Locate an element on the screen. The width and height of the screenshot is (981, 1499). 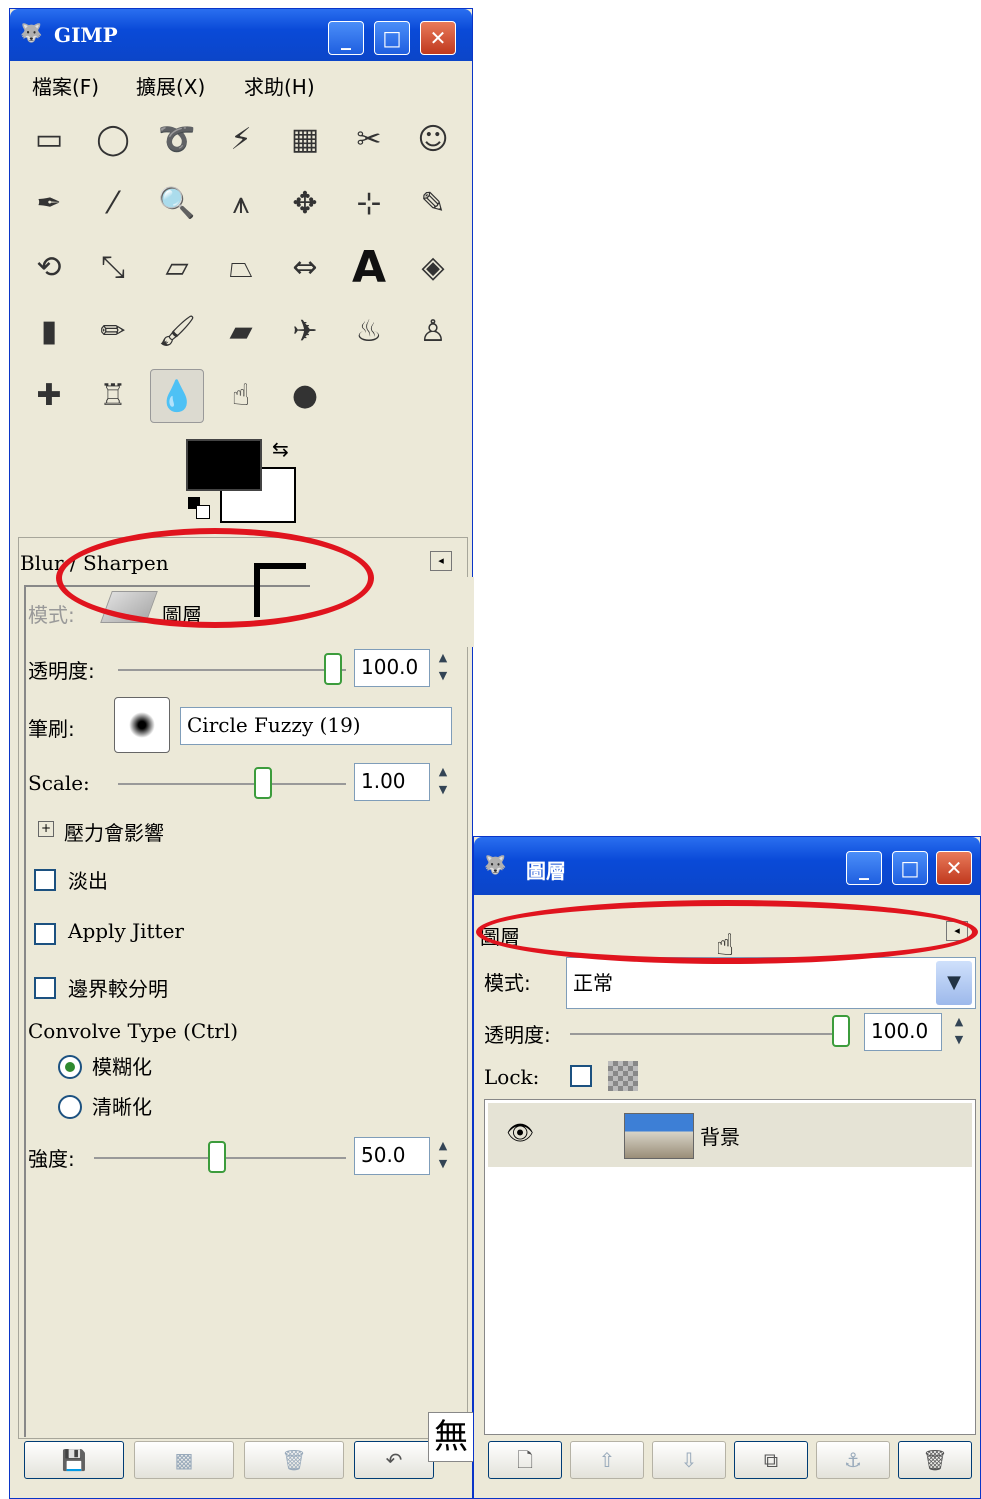
layer-opacity-track is located at coordinates (704, 1034).